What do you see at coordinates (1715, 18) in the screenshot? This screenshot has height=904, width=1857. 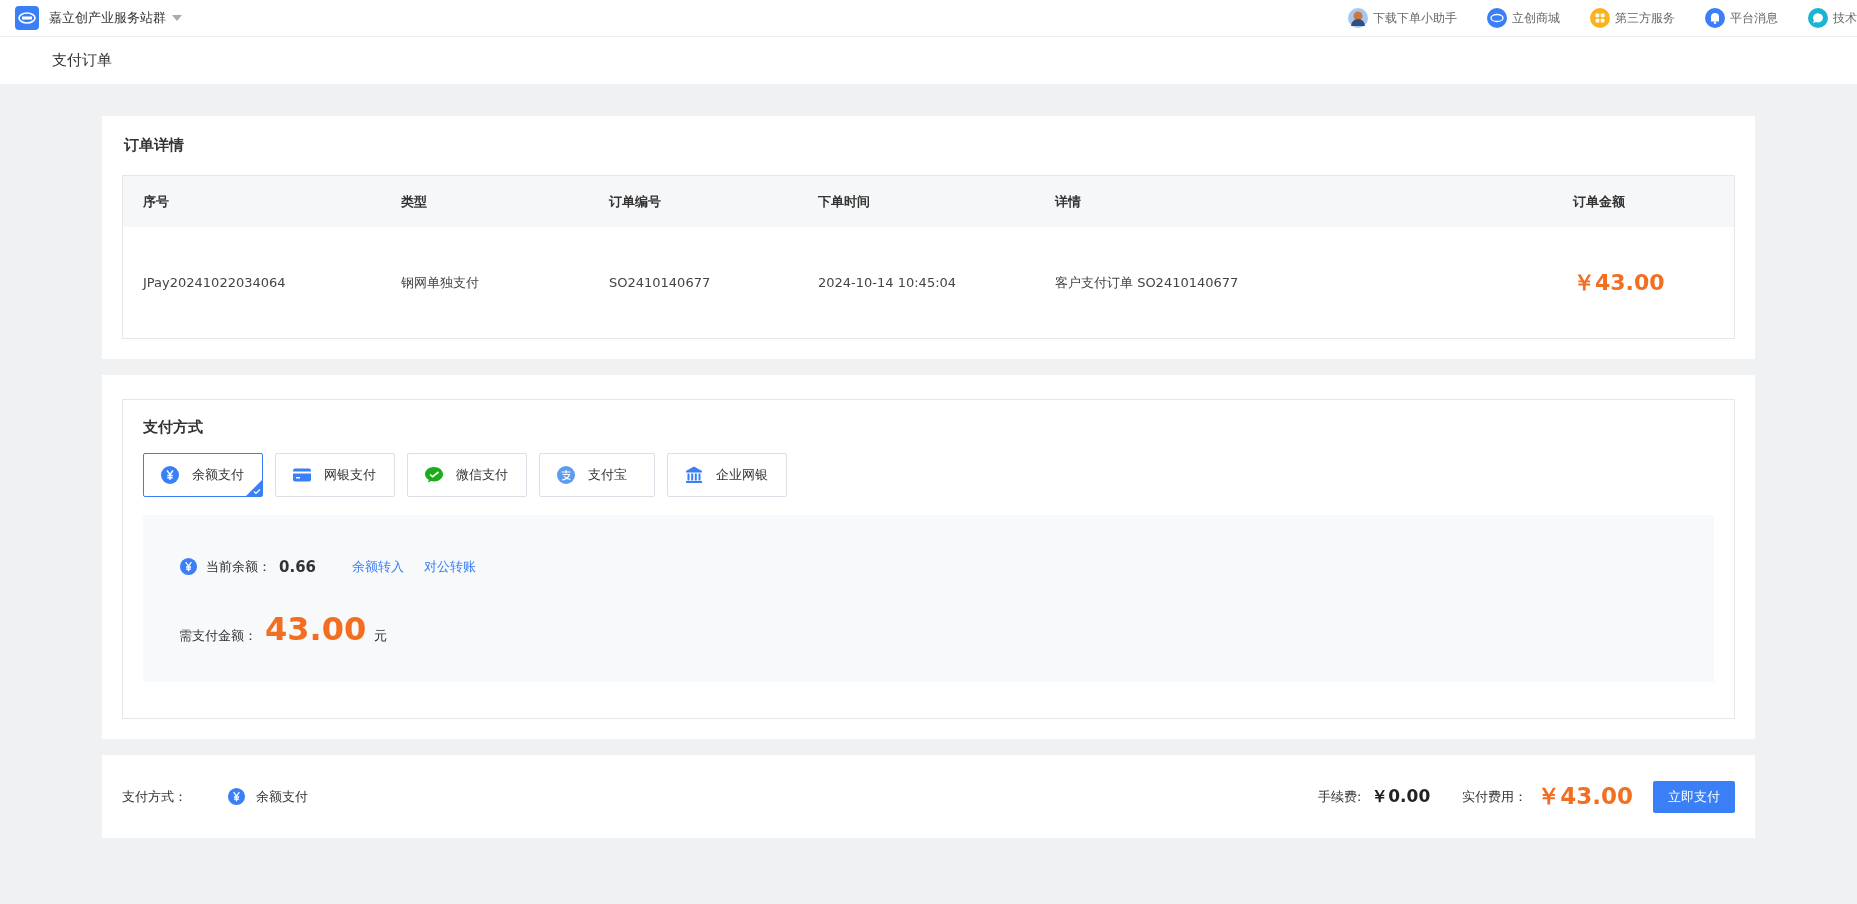 I see `bell-icon` at bounding box center [1715, 18].